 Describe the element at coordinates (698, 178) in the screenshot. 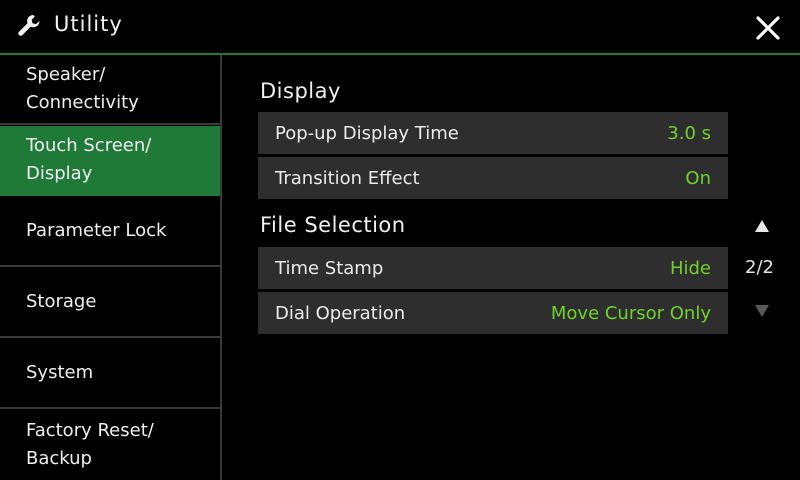

I see `setting-value: On` at that location.